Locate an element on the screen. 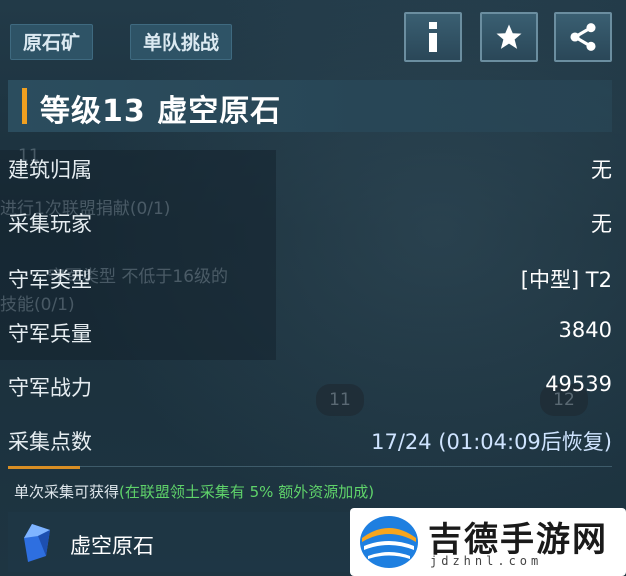 The width and height of the screenshot is (626, 576). watermark-url: jdzhnl.com is located at coordinates (486, 561).